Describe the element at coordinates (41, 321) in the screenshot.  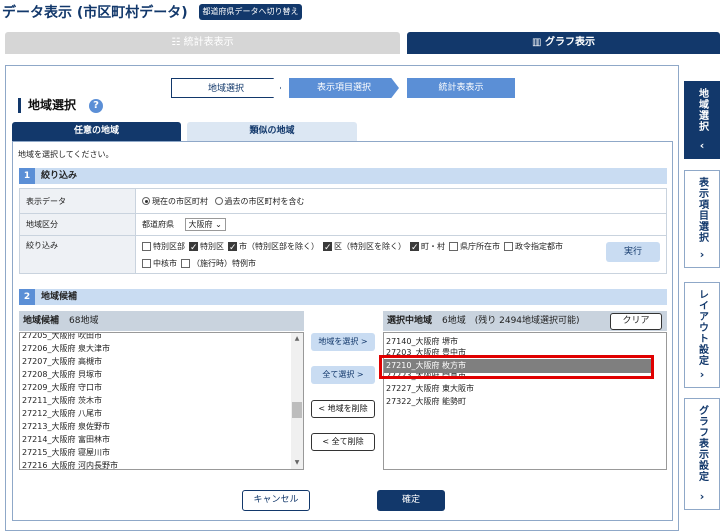
I see `candidate-list-title: 地域候補` at that location.